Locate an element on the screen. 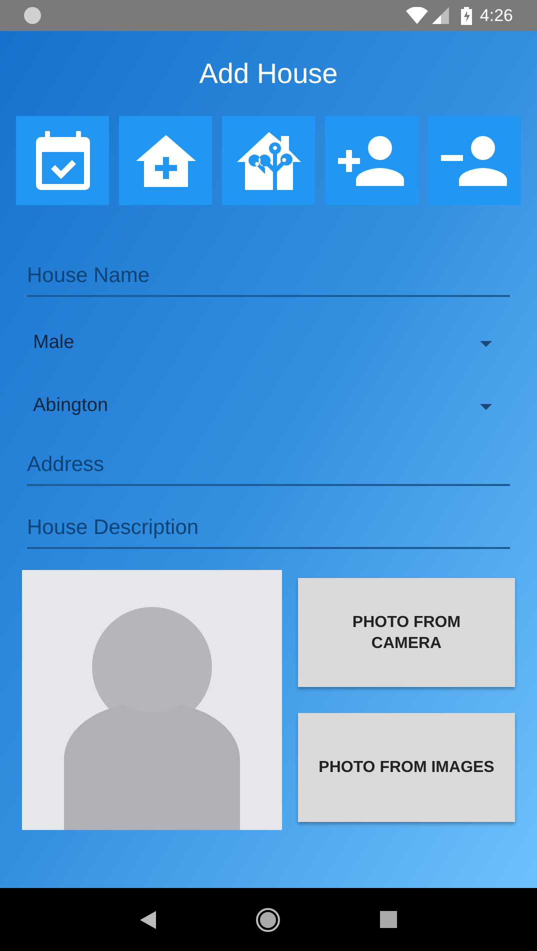 This screenshot has height=951, width=537. person-remove-icon is located at coordinates (474, 161).